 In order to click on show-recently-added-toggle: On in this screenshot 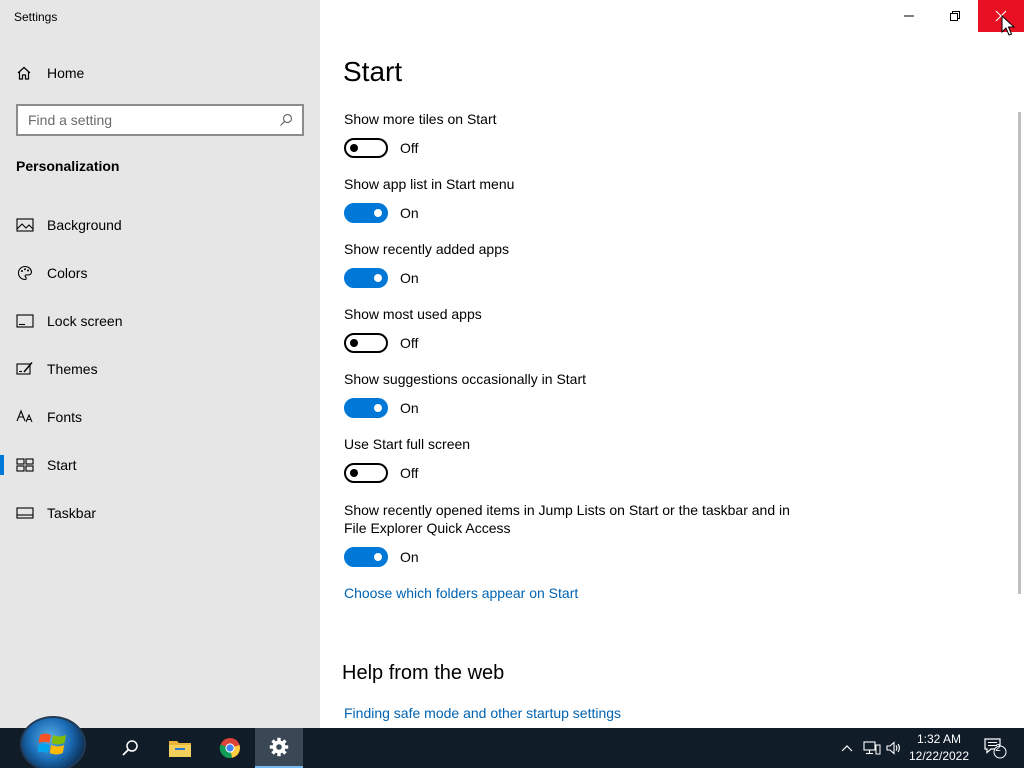, I will do `click(381, 278)`.